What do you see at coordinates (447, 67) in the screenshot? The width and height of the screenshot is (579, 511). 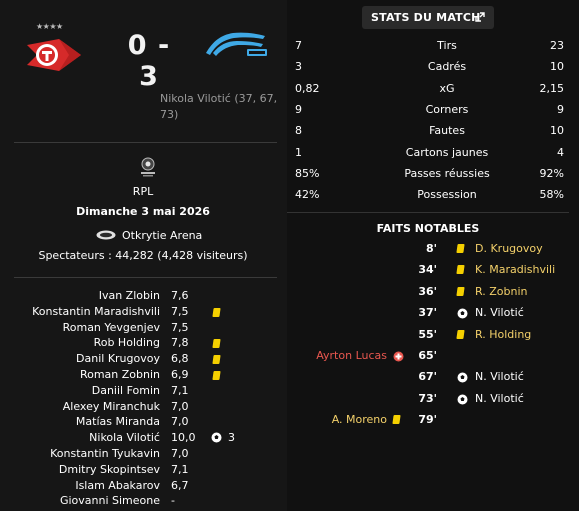 I see `stat-label: Cadrés` at bounding box center [447, 67].